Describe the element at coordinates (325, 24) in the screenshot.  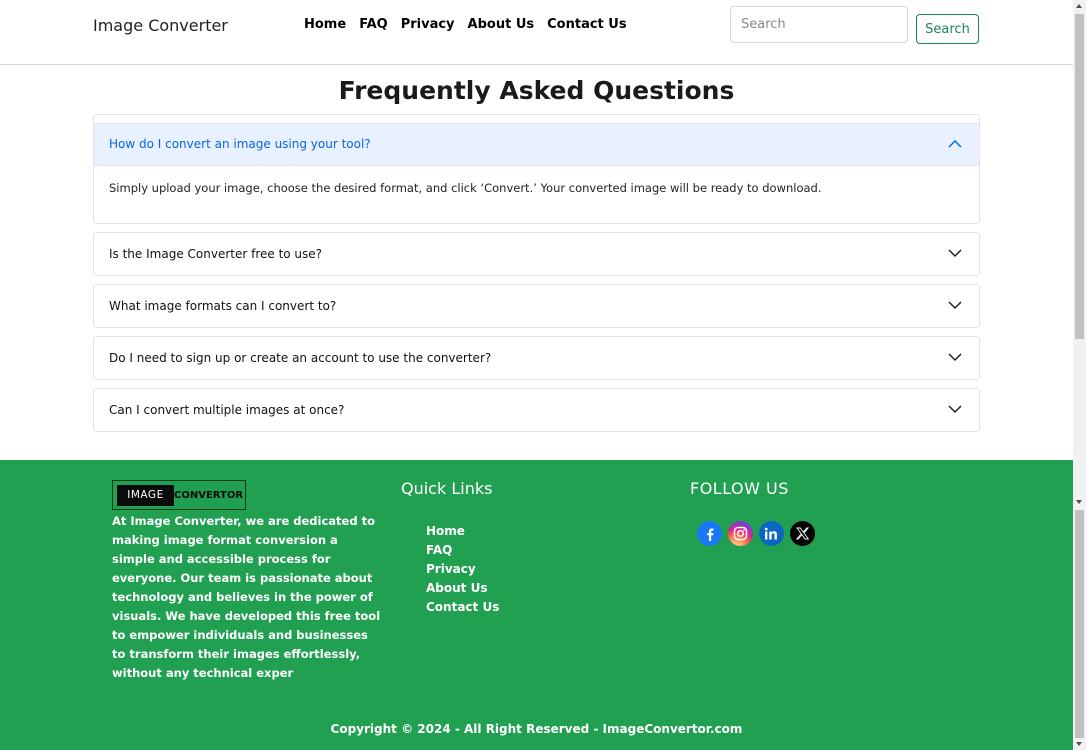
I see `nav-link-home: Home` at that location.